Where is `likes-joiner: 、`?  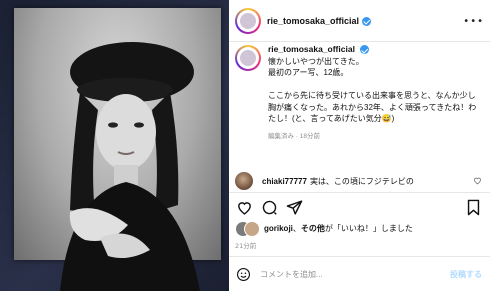
likes-joiner: 、 is located at coordinates (296, 228).